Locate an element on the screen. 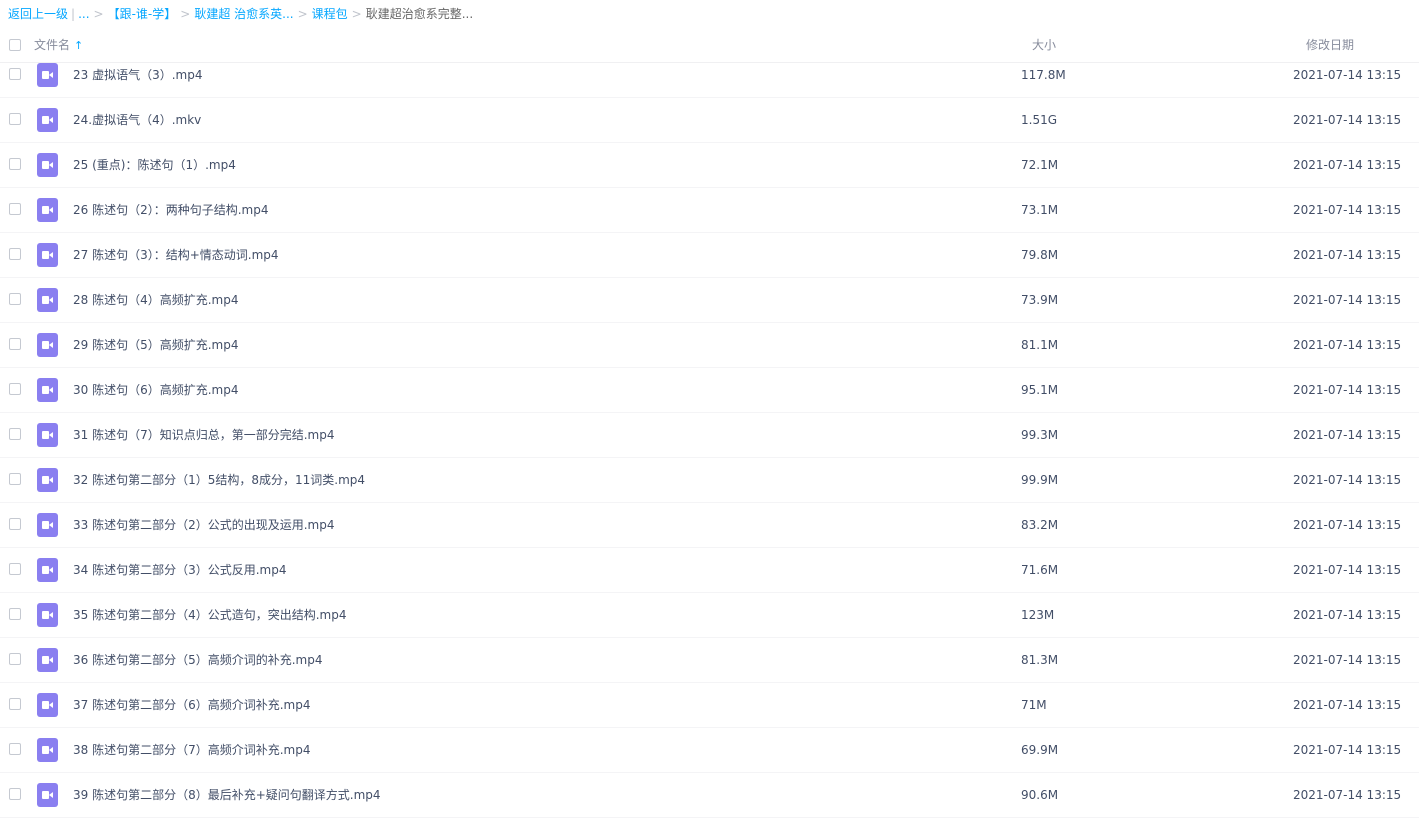 Image resolution: width=1419 pixels, height=818 pixels. file-size: 95.1M is located at coordinates (1040, 390).